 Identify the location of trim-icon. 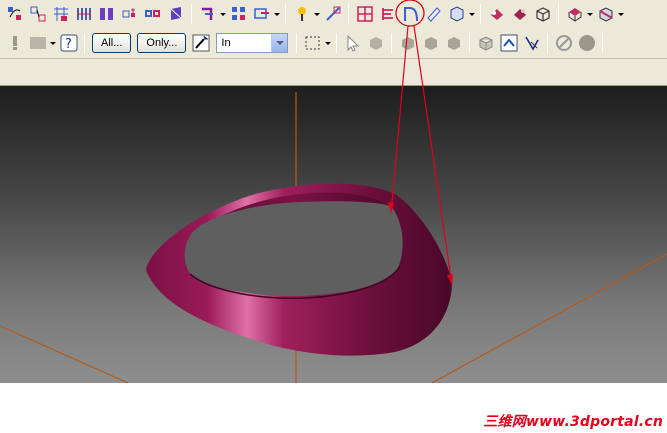
(239, 14).